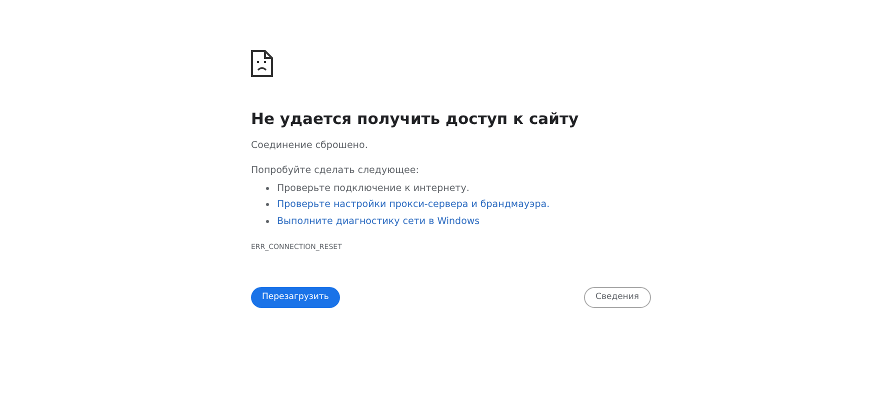  I want to click on suggestion-link: Проверьте настройки прокси-сервера и брандмауэра., so click(413, 204).